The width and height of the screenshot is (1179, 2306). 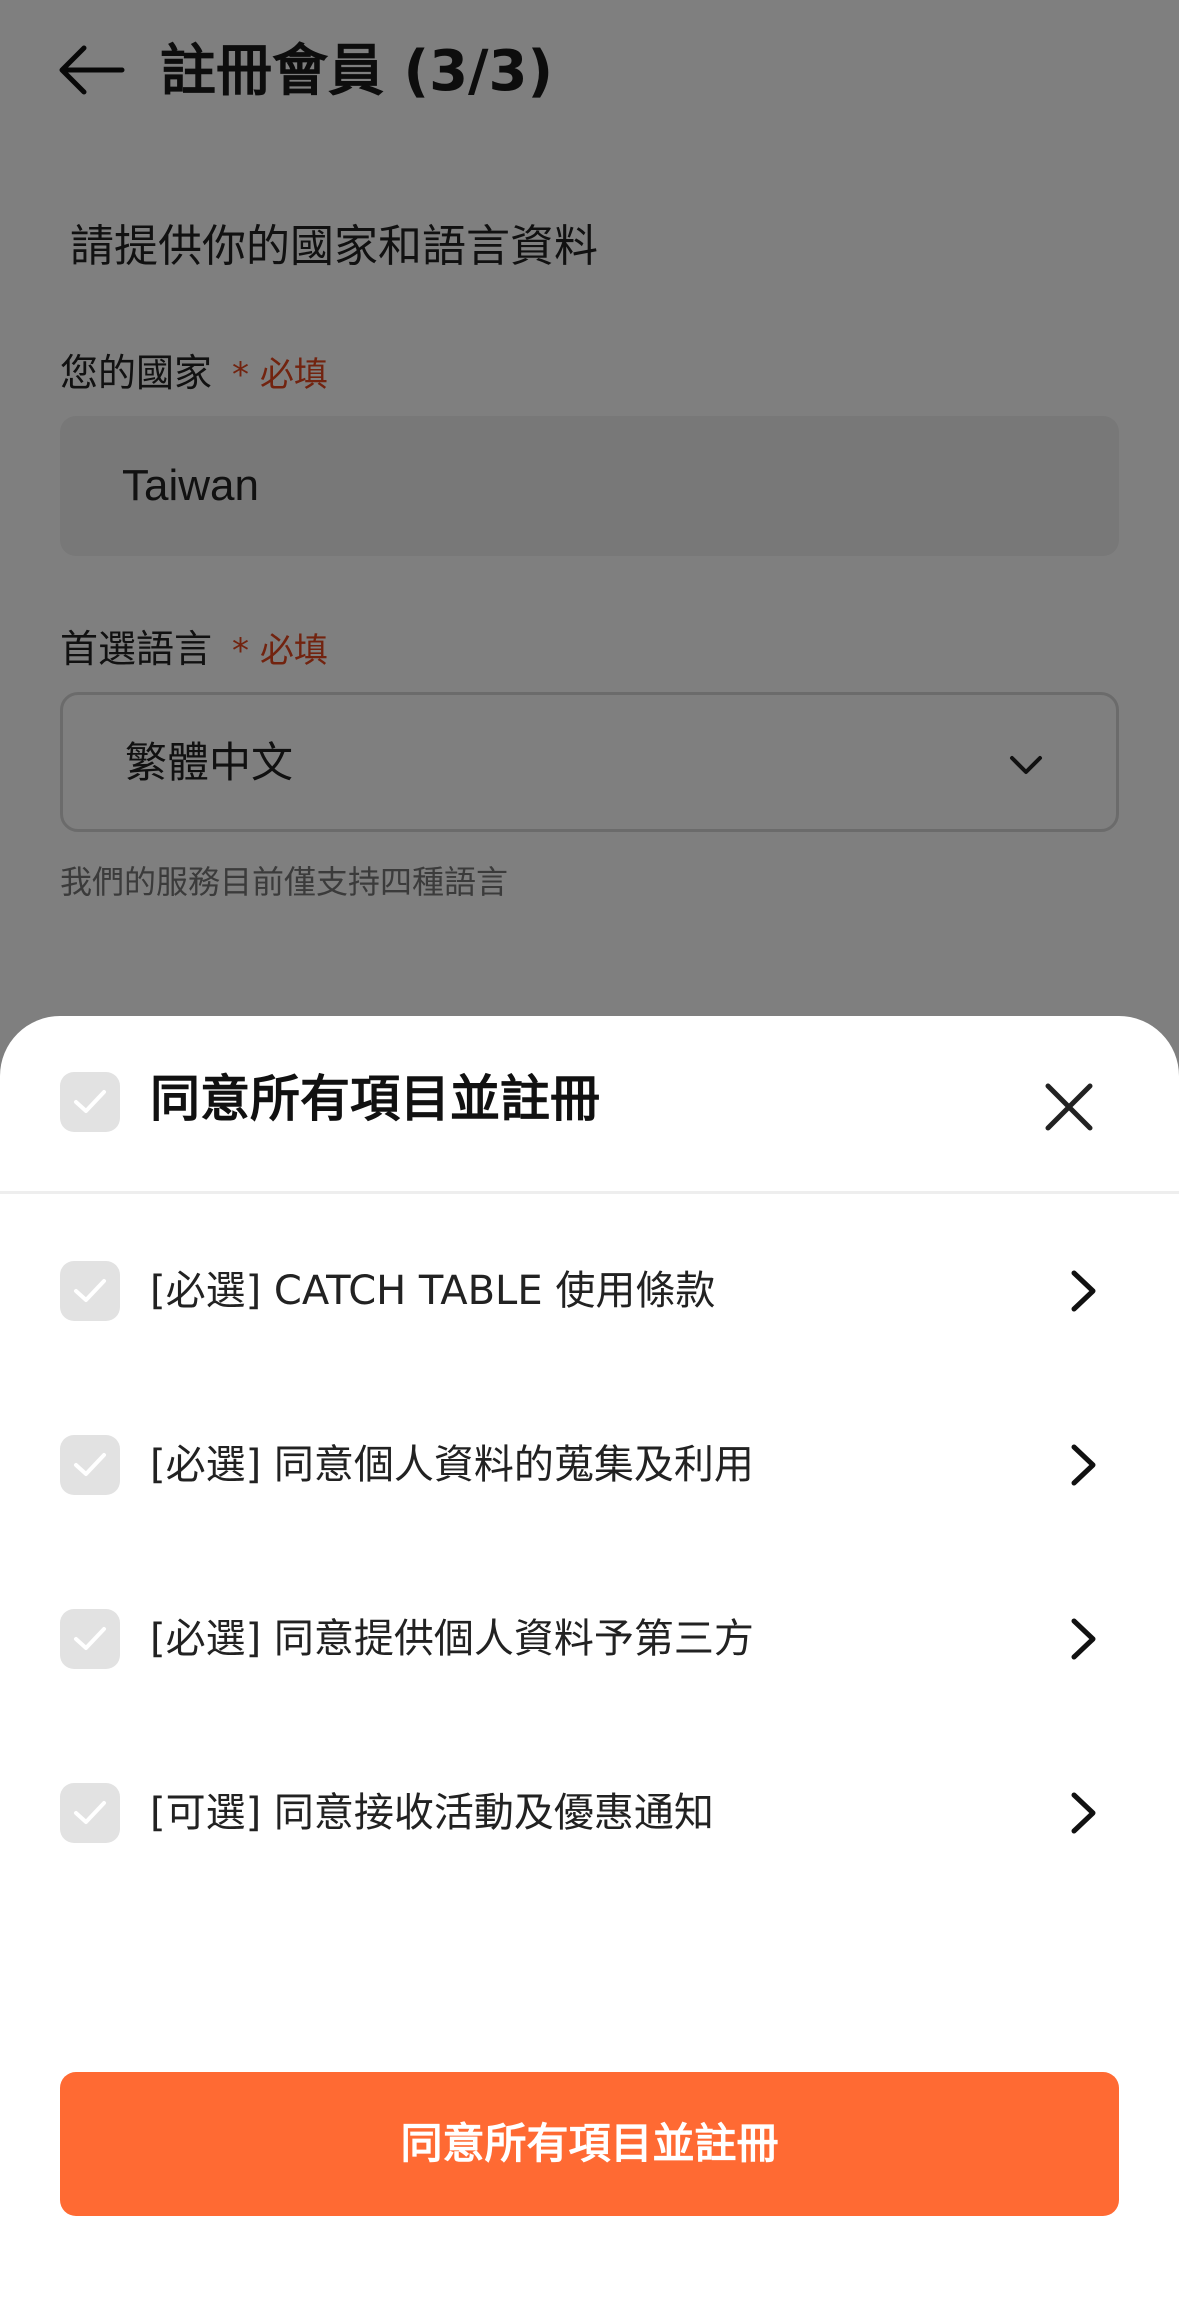 I want to click on confirm-button-label: 同意所有項目並註冊, so click(x=589, y=2143).